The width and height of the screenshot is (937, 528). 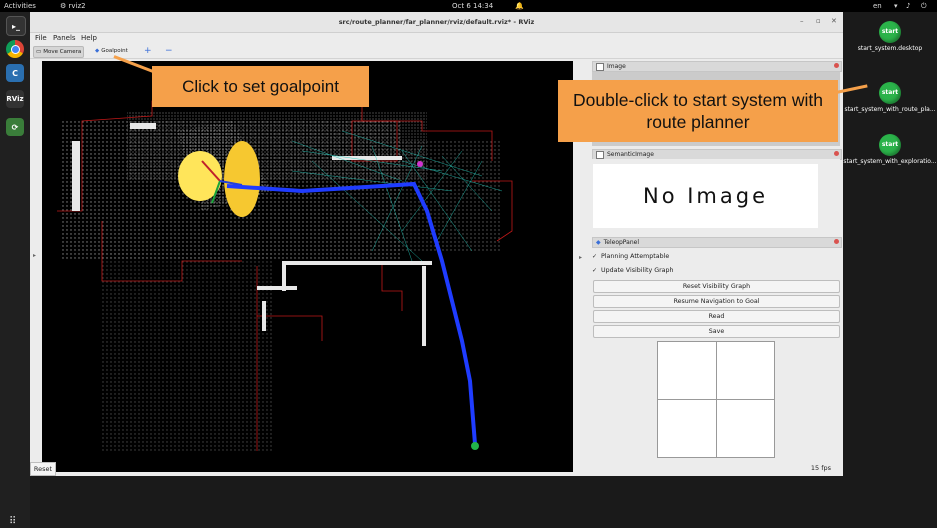 What do you see at coordinates (598, 242) in the screenshot?
I see `teleop-panel-icon: ◆` at bounding box center [598, 242].